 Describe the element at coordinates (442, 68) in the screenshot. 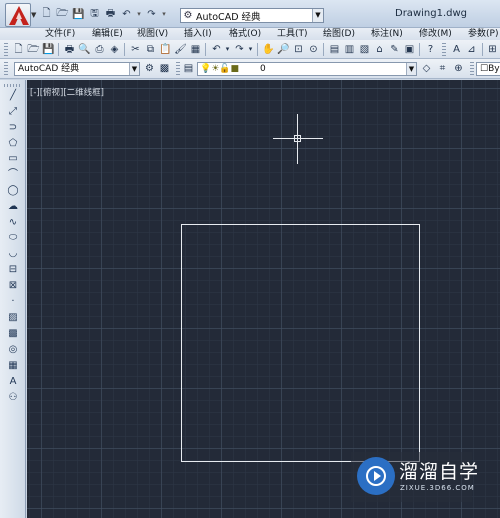

I see `layer-previous-icon: ⌗` at that location.